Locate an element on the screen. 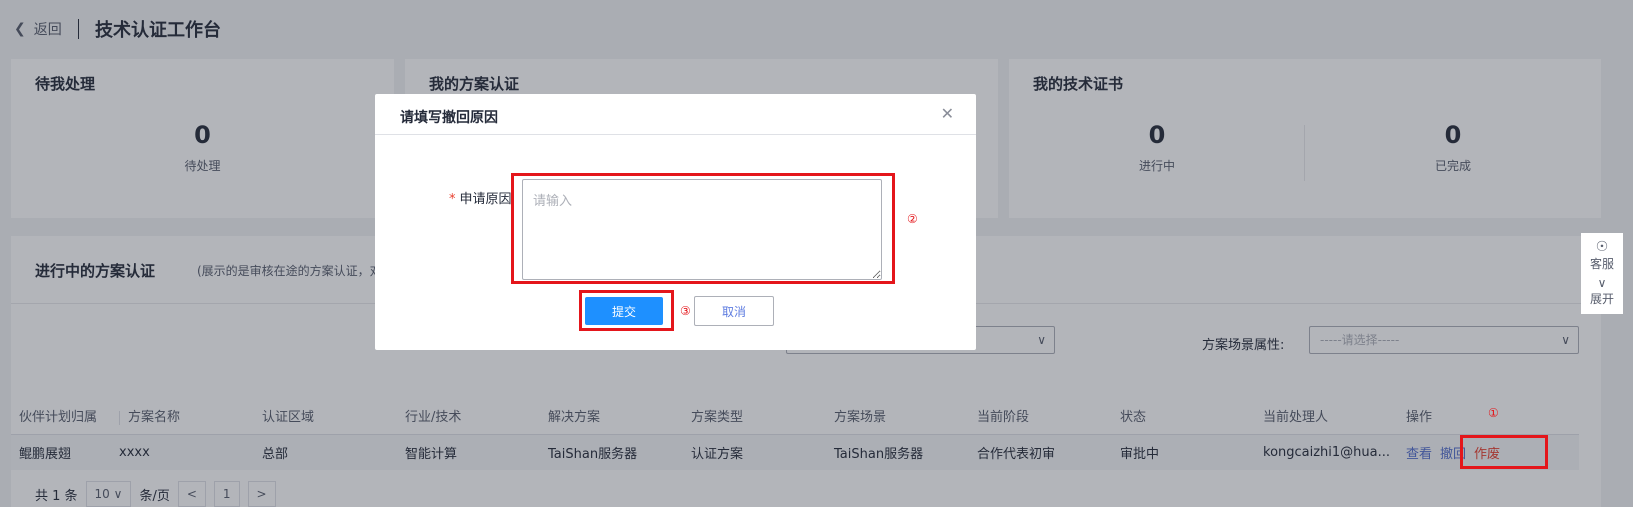  annotation-box-textarea is located at coordinates (703, 228).